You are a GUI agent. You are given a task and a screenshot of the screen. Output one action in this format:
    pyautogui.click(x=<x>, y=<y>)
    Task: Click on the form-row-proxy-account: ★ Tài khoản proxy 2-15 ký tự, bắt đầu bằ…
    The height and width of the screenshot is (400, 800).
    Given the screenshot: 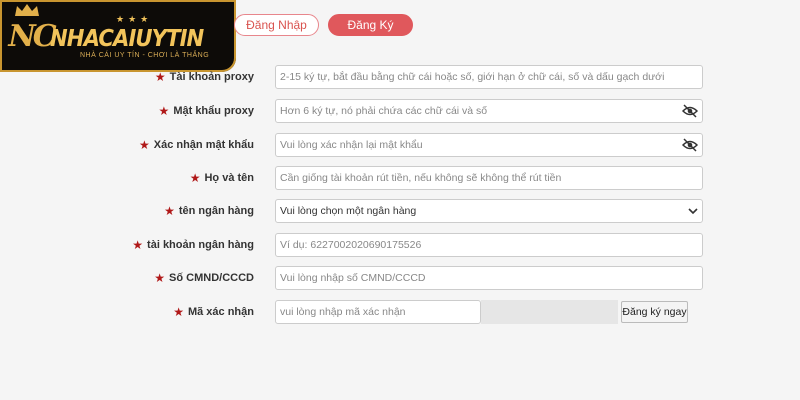 What is the action you would take?
    pyautogui.click(x=400, y=77)
    